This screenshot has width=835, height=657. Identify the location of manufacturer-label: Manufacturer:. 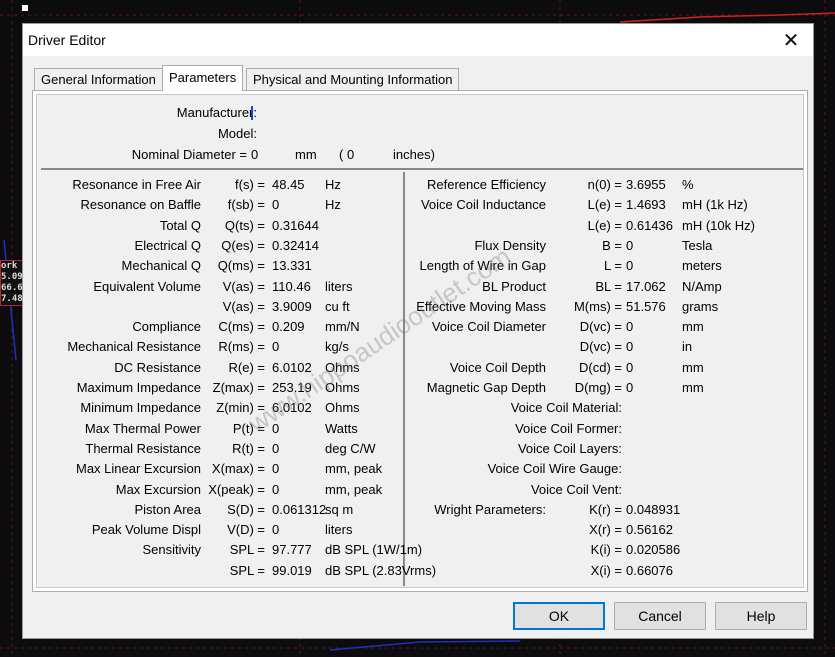
(216, 112).